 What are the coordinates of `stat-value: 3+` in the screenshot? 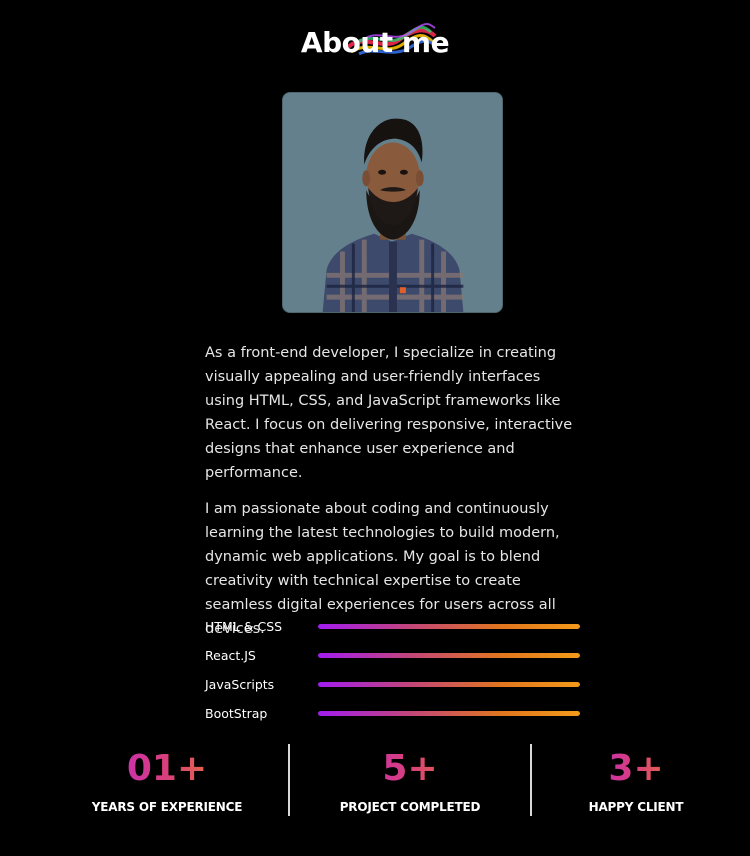 It's located at (636, 769).